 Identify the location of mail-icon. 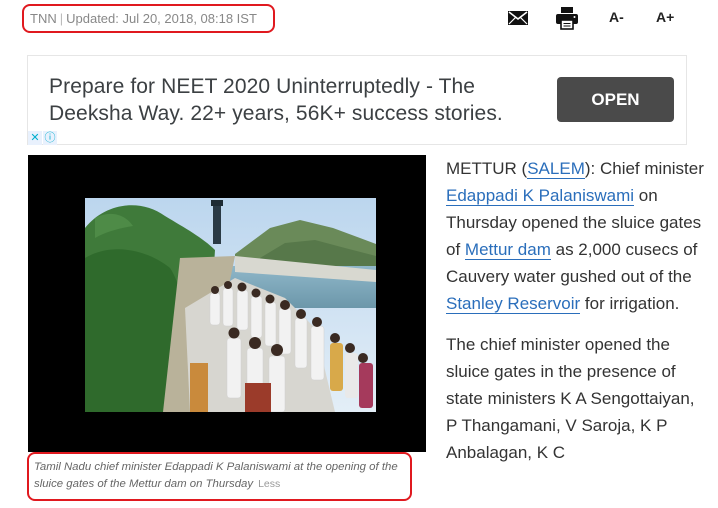
(518, 18).